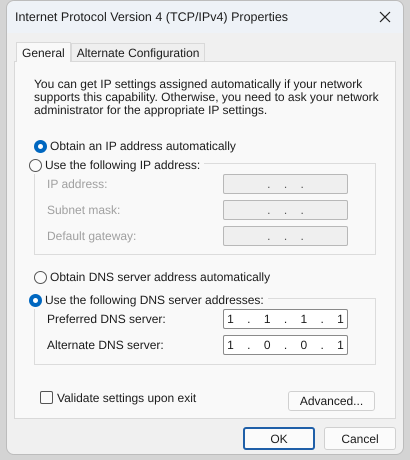  I want to click on checkbox-label: Validate settings upon exit, so click(126, 397).